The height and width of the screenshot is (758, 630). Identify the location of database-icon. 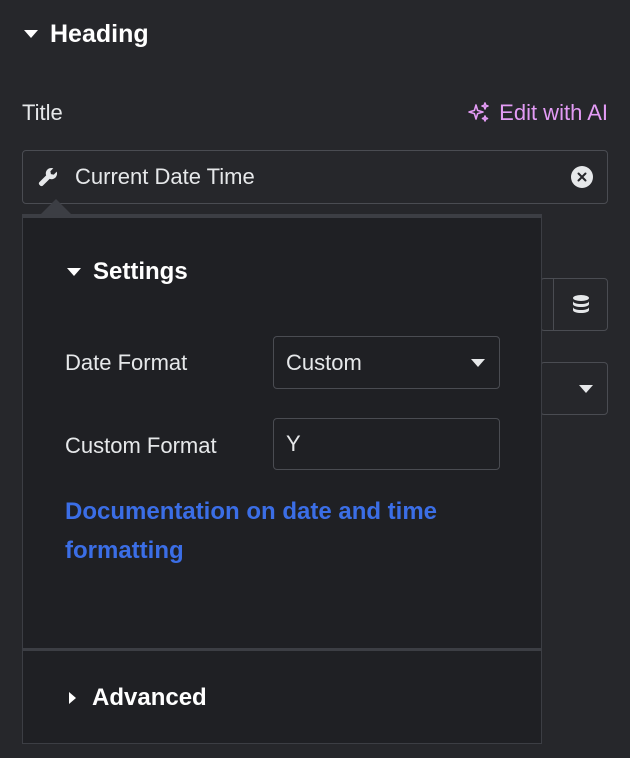
(581, 304).